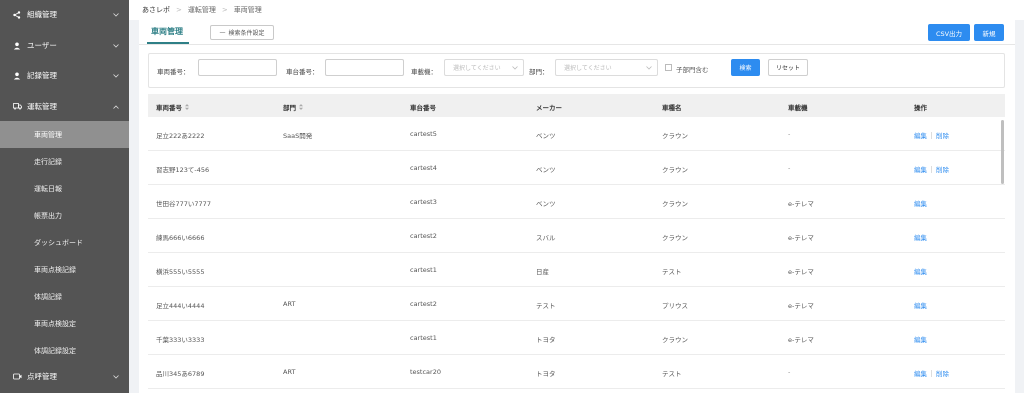 This screenshot has height=393, width=1024. What do you see at coordinates (546, 306) in the screenshot?
I see `cell-maker: テスト` at bounding box center [546, 306].